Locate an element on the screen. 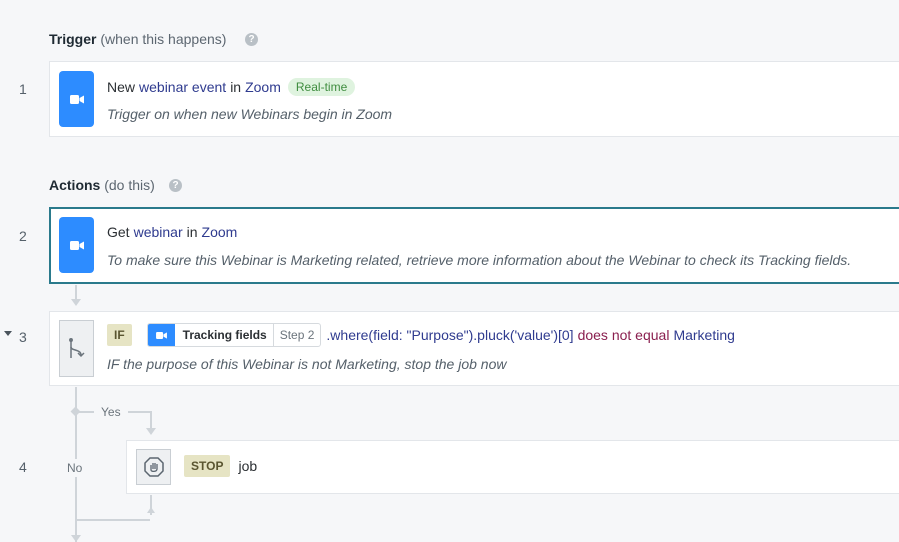  no-branch-label: No is located at coordinates (75, 468).